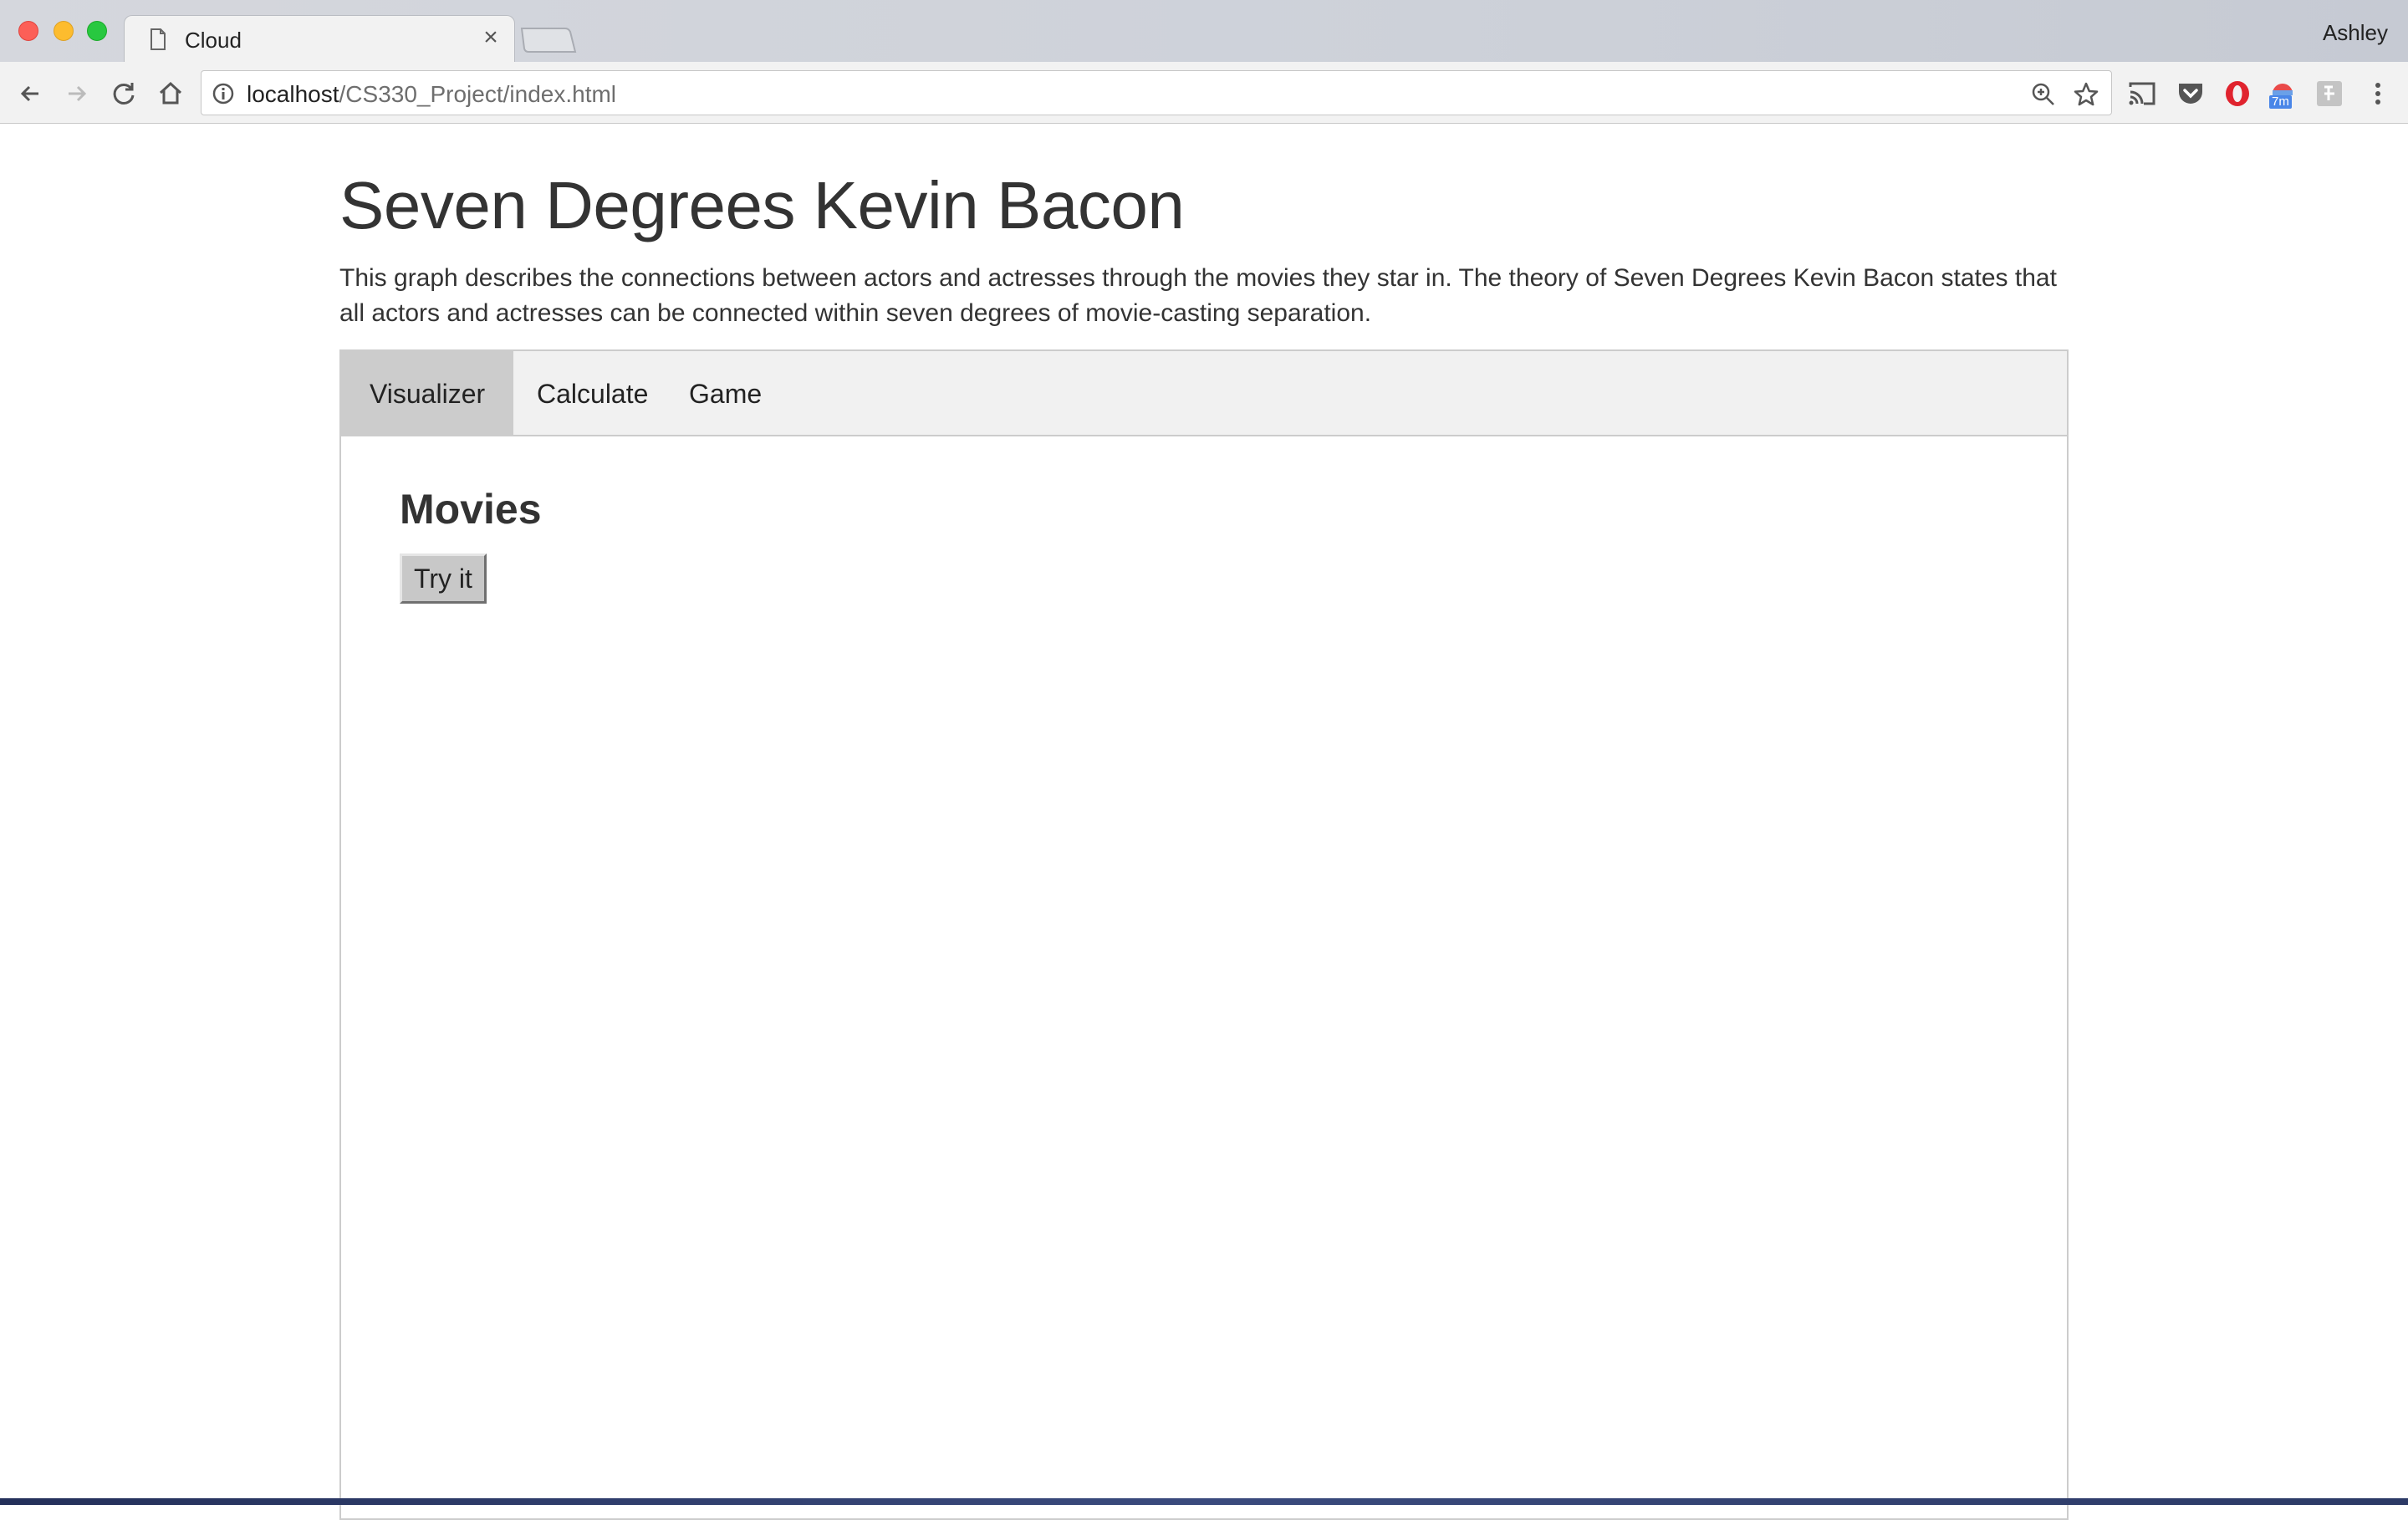 This screenshot has height=1520, width=2408. I want to click on address-bar: localhost/CS330_Project/index.html, so click(1157, 93).